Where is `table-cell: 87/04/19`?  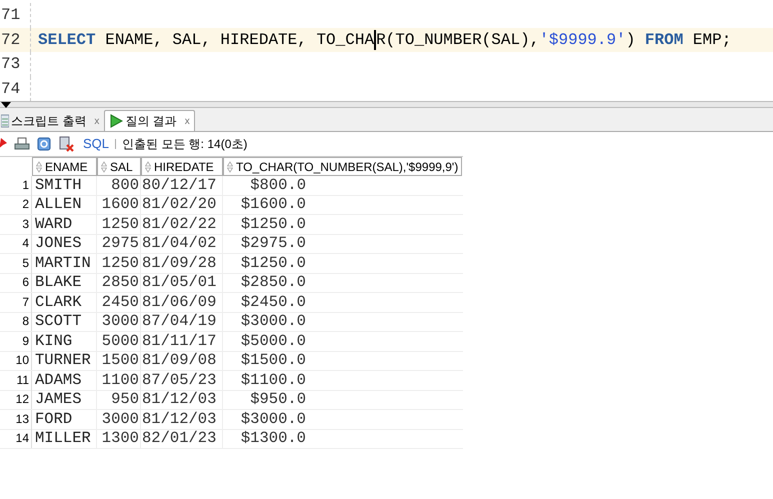
table-cell: 87/04/19 is located at coordinates (182, 322).